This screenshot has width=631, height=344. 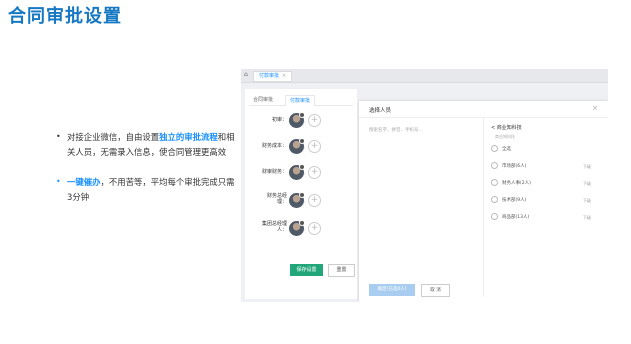 I want to click on save-settings-button: 保存设置, so click(x=306, y=270).